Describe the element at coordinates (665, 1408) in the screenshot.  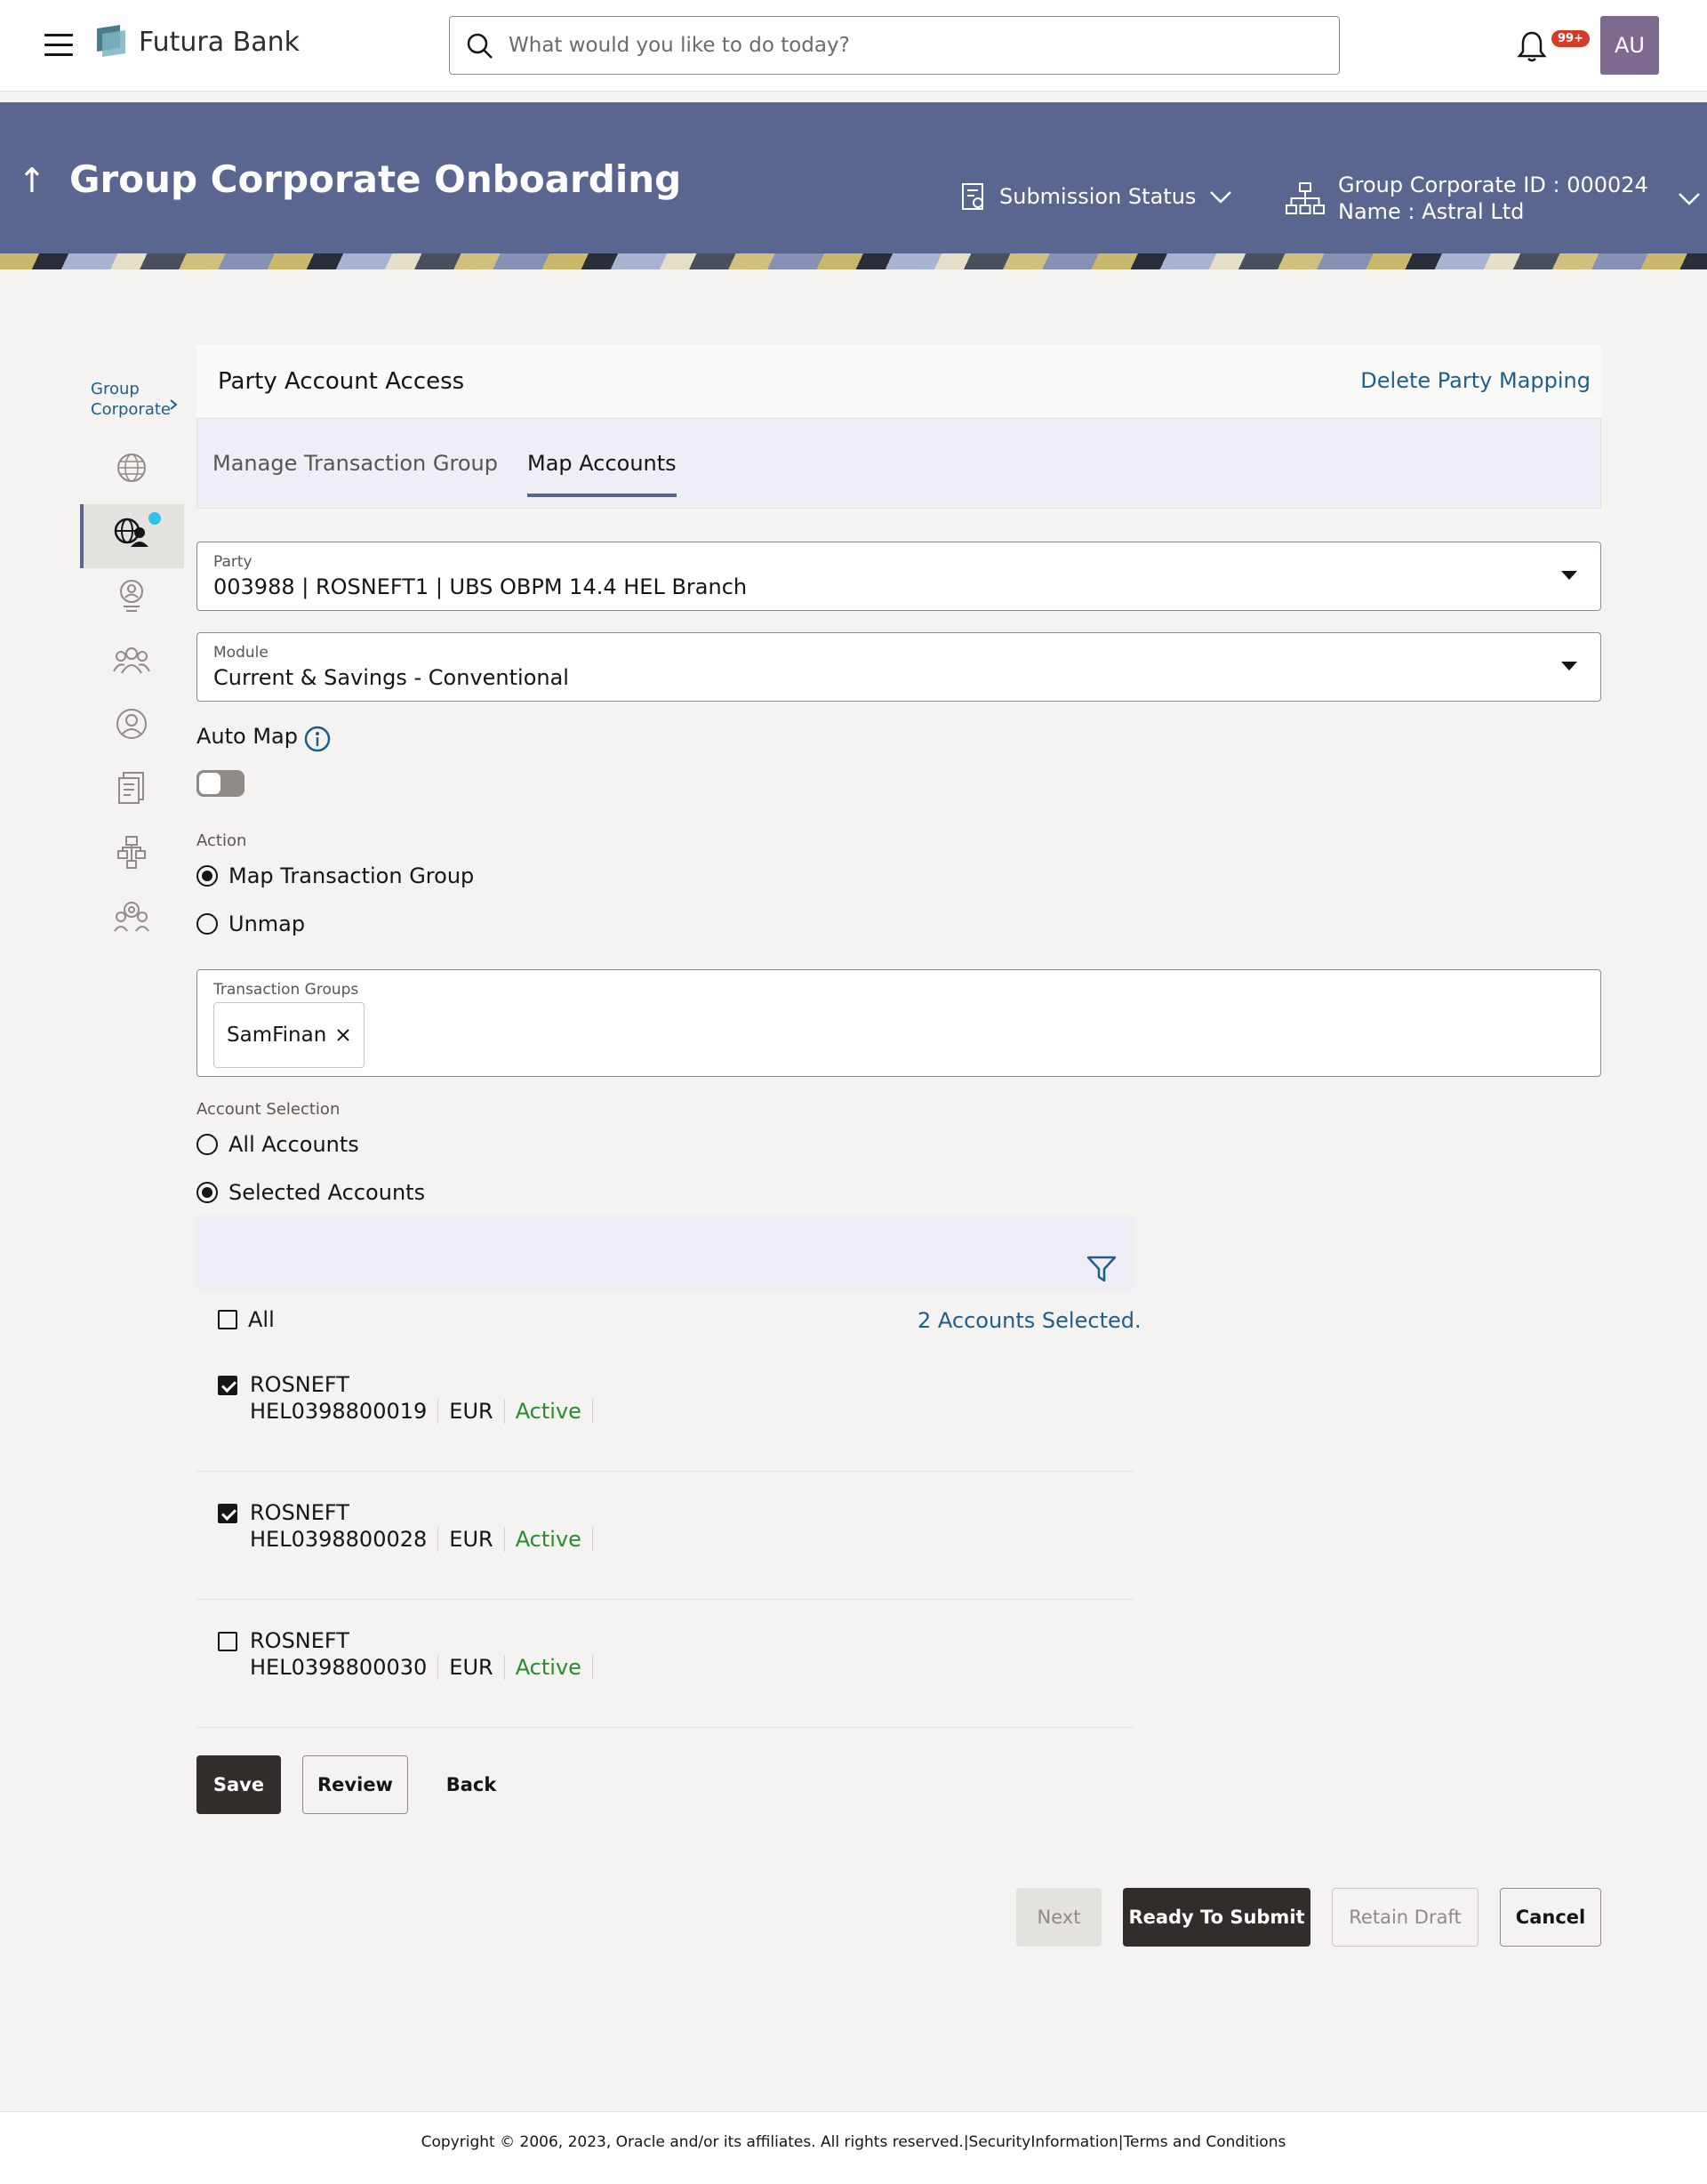
I see `account-row: ROSNEFT HEL0398800019 EUR Active` at that location.